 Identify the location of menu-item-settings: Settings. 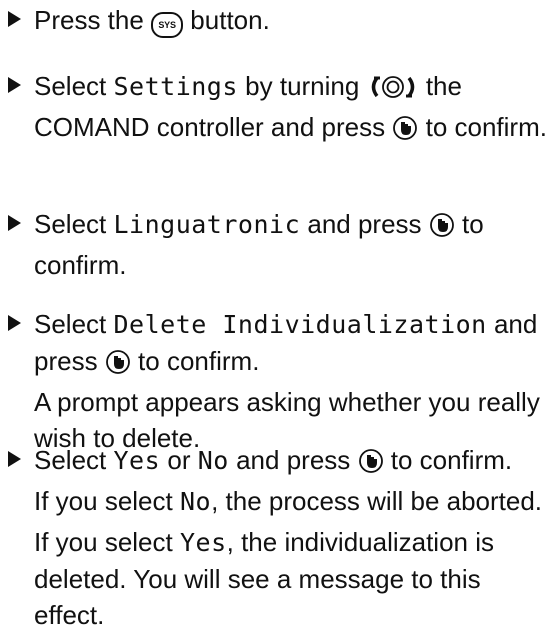
(175, 86).